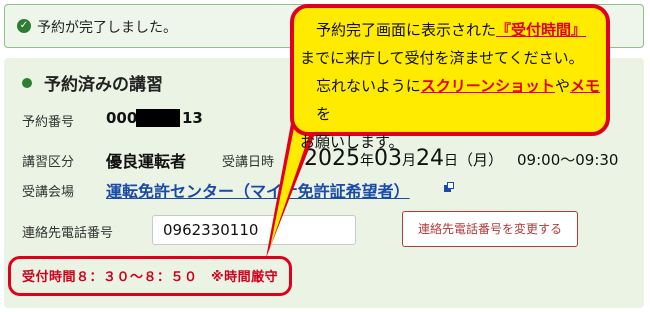  I want to click on callout-line3-mid: や, so click(562, 86).